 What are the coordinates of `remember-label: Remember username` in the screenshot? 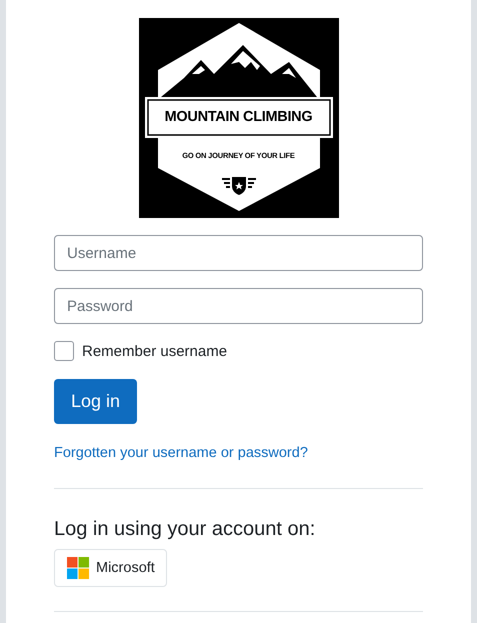 It's located at (155, 351).